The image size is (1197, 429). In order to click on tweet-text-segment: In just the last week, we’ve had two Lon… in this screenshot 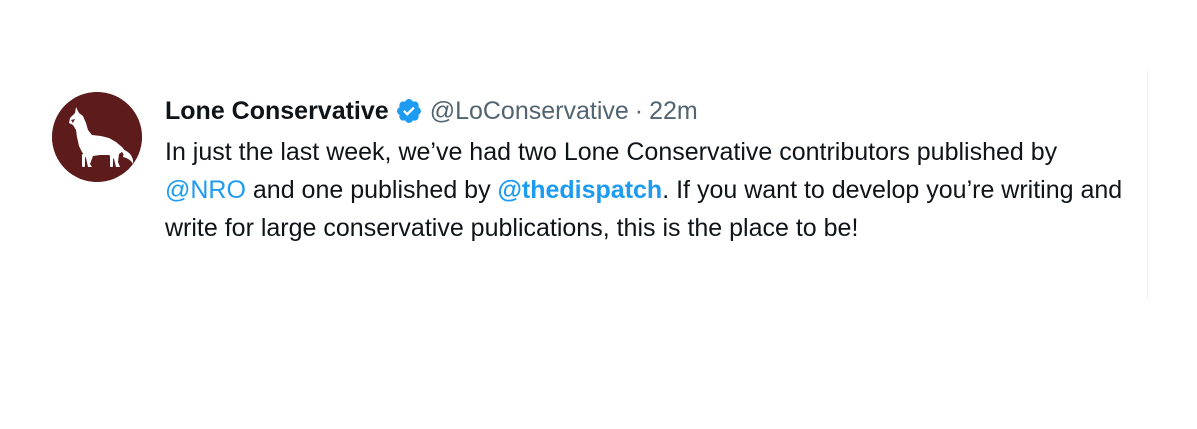, I will do `click(611, 152)`.